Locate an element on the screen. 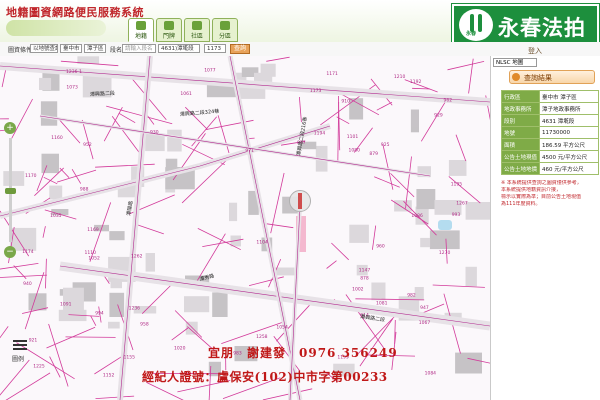 The width and height of the screenshot is (600, 400). legend-icon is located at coordinates (20, 345).